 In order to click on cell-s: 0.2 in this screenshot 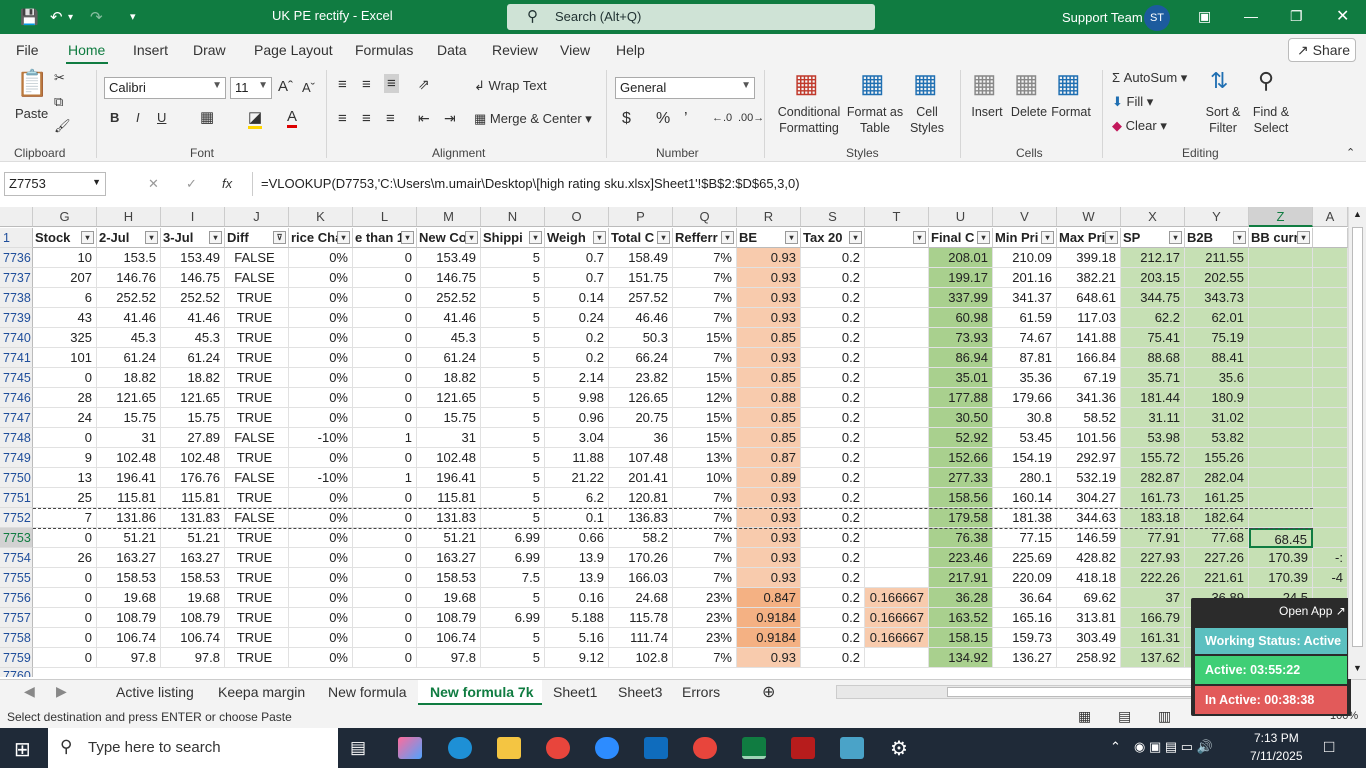, I will do `click(833, 618)`.